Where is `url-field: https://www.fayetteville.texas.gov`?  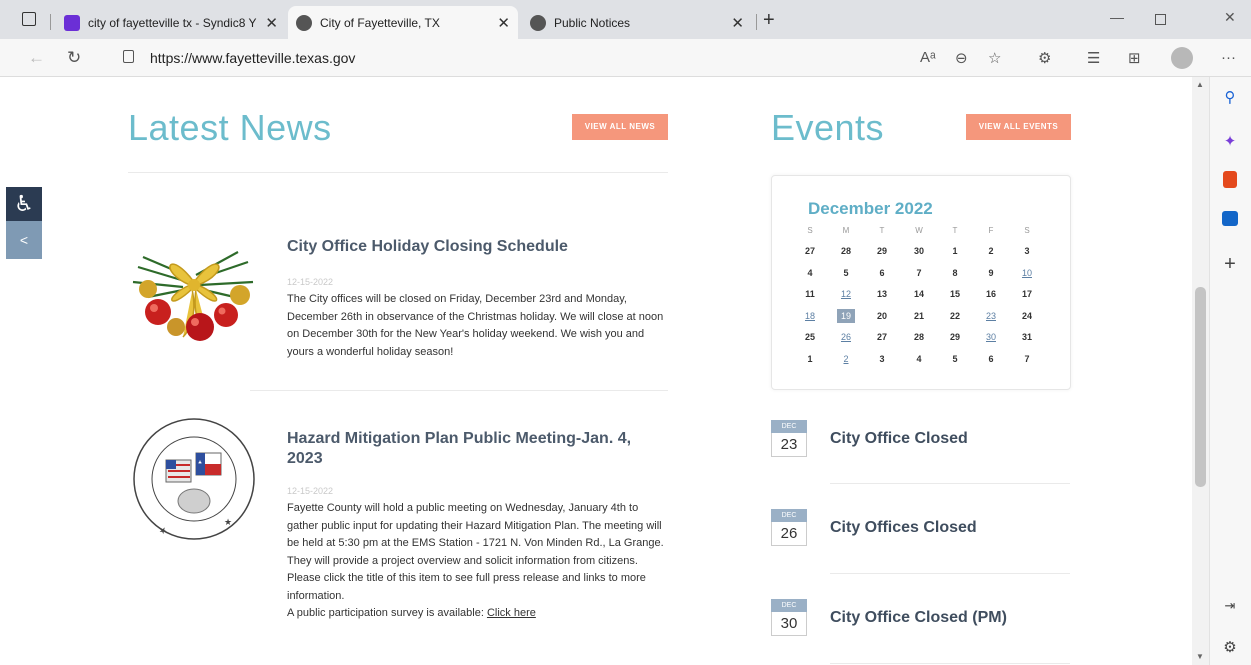 url-field: https://www.fayetteville.texas.gov is located at coordinates (252, 58).